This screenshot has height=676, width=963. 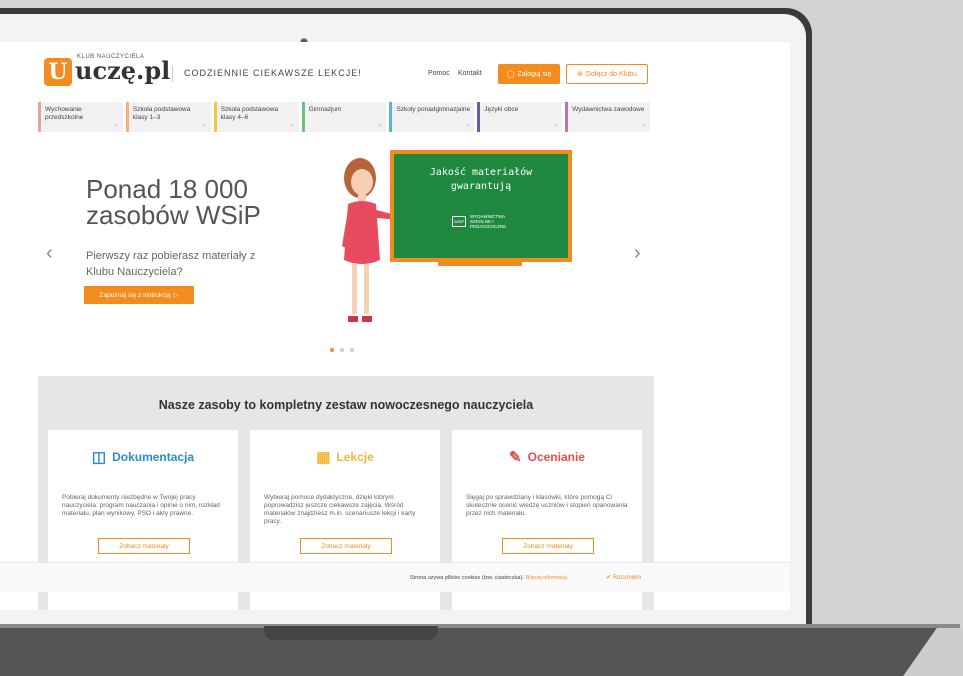 I want to click on edit-icon: ✎, so click(x=515, y=457).